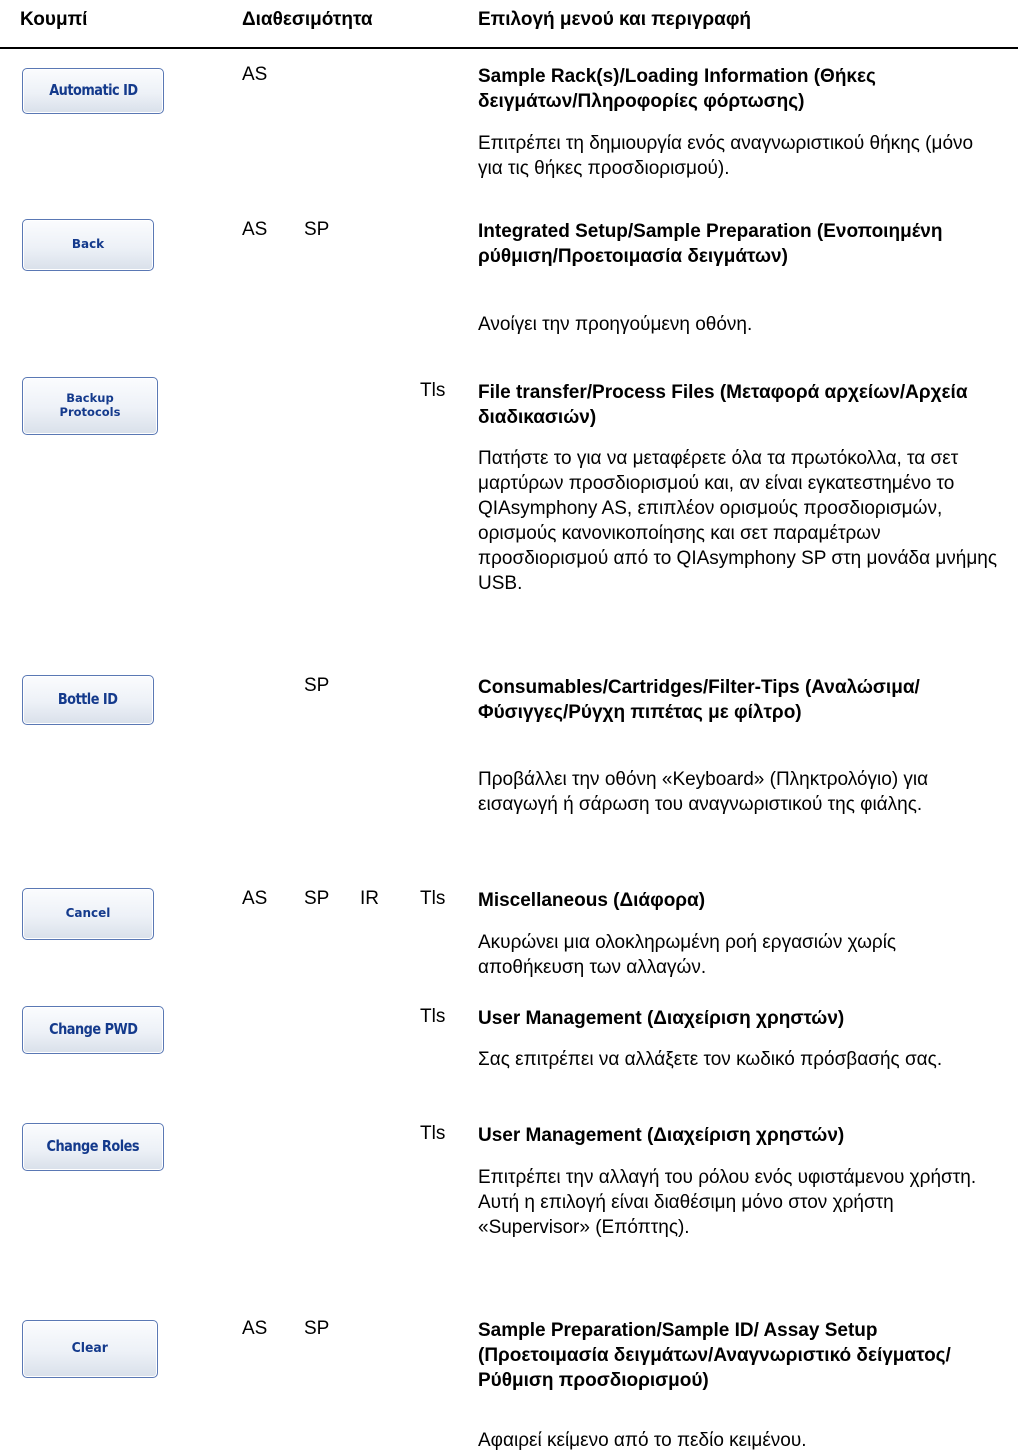 Image resolution: width=1018 pixels, height=1453 pixels. Describe the element at coordinates (615, 19) in the screenshot. I see `header-menu-column: Επιλογή μενού και περιγραφή` at that location.